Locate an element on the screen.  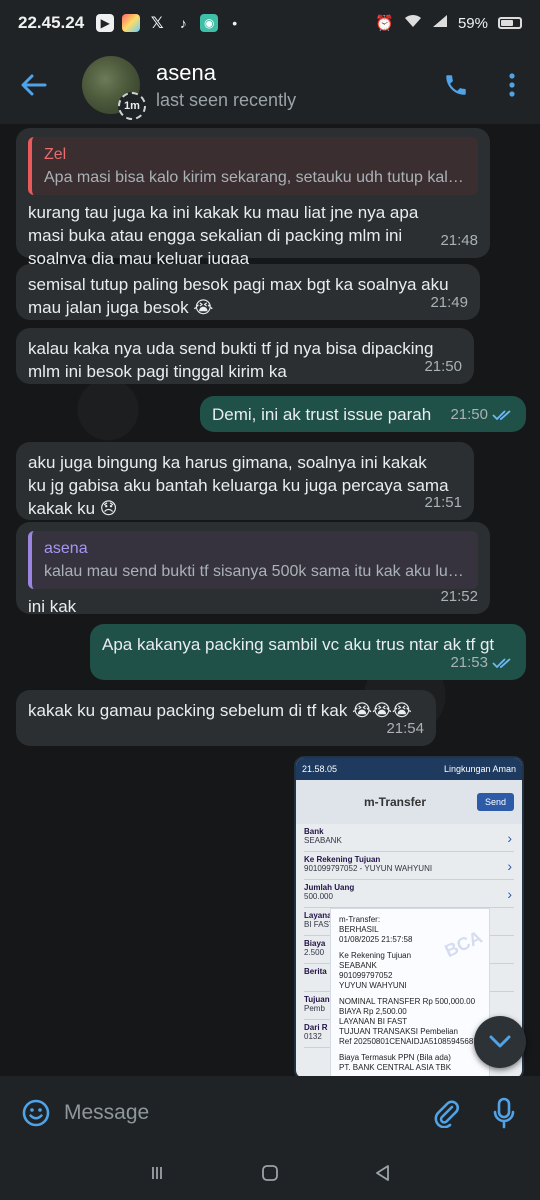
phone-icon is located at coordinates (456, 85).